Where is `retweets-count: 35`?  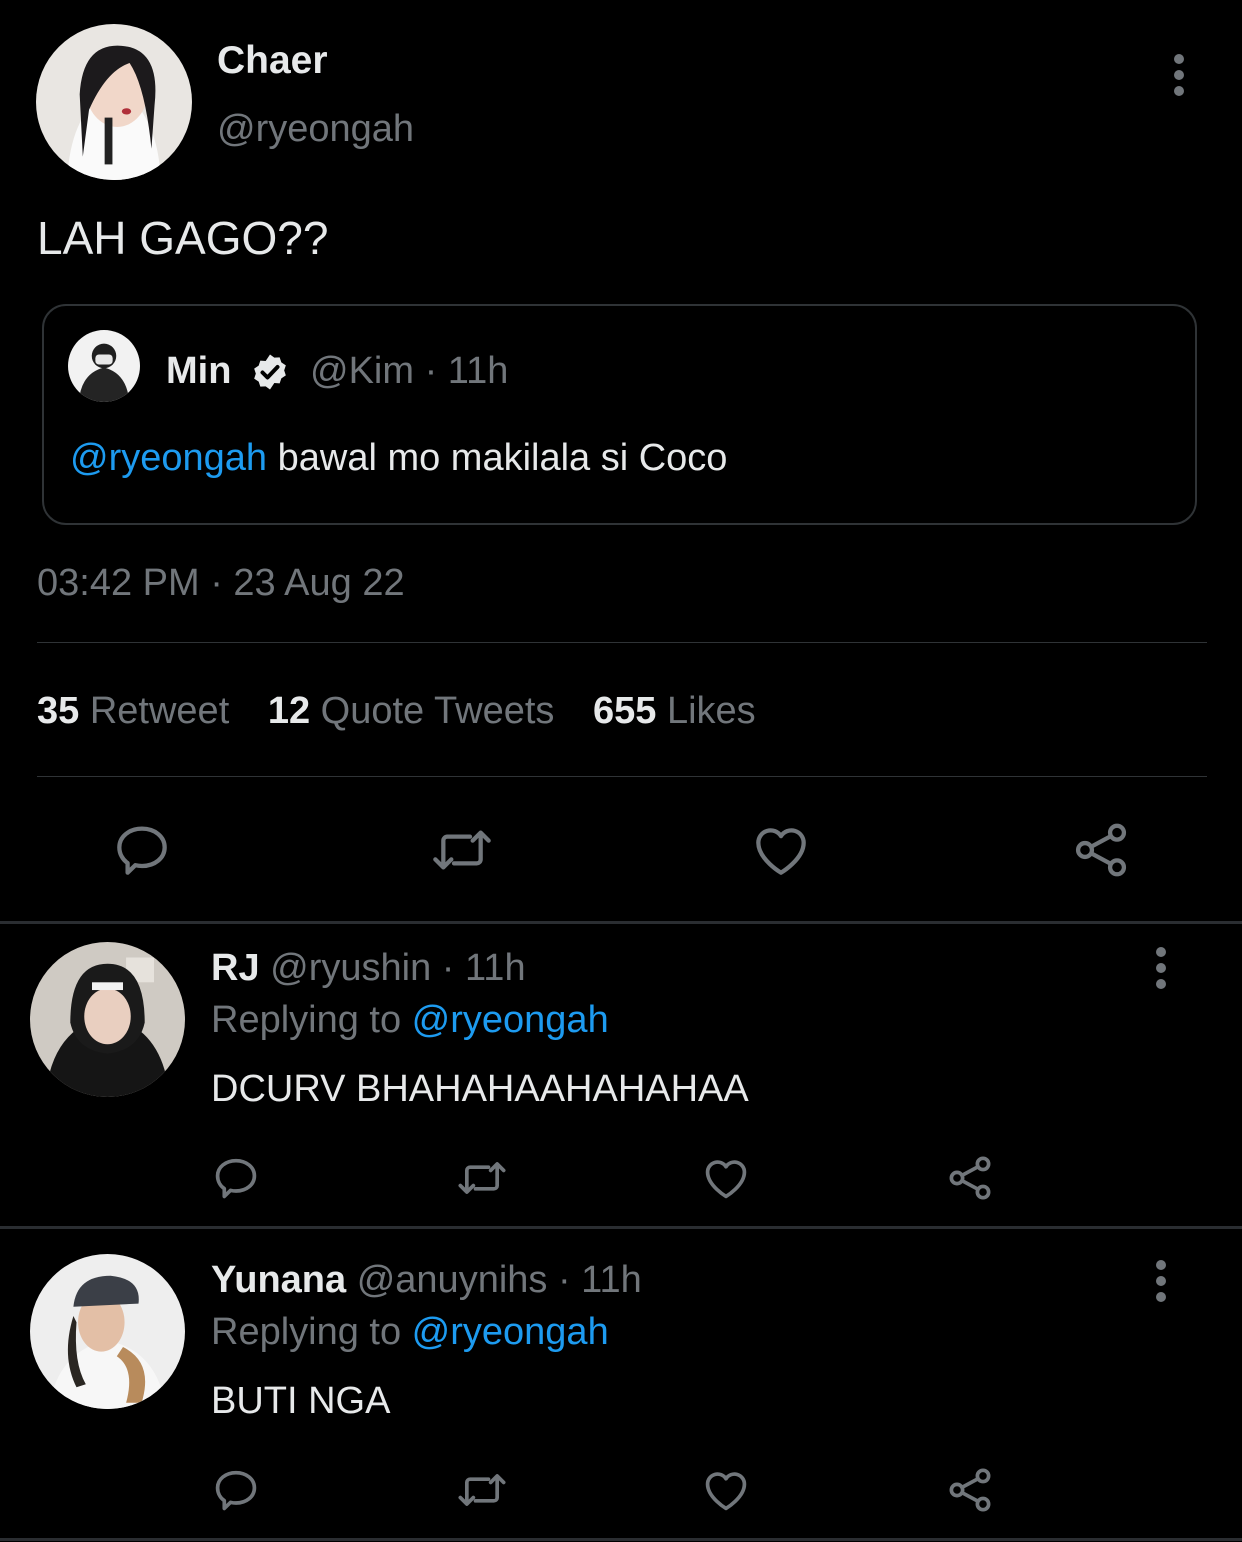 retweets-count: 35 is located at coordinates (58, 711).